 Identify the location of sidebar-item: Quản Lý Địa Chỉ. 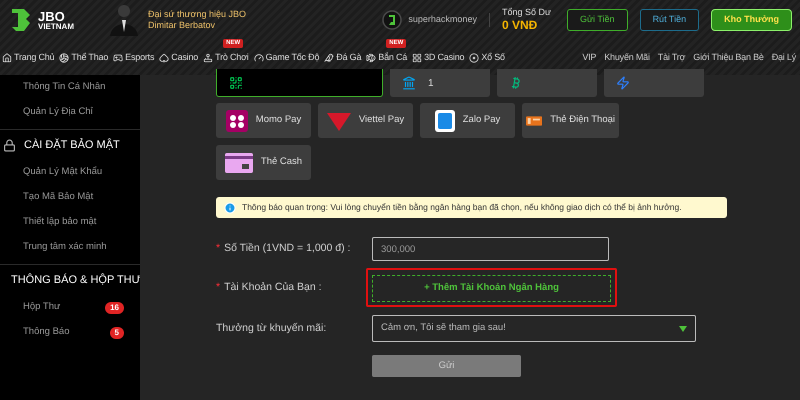
(73, 112).